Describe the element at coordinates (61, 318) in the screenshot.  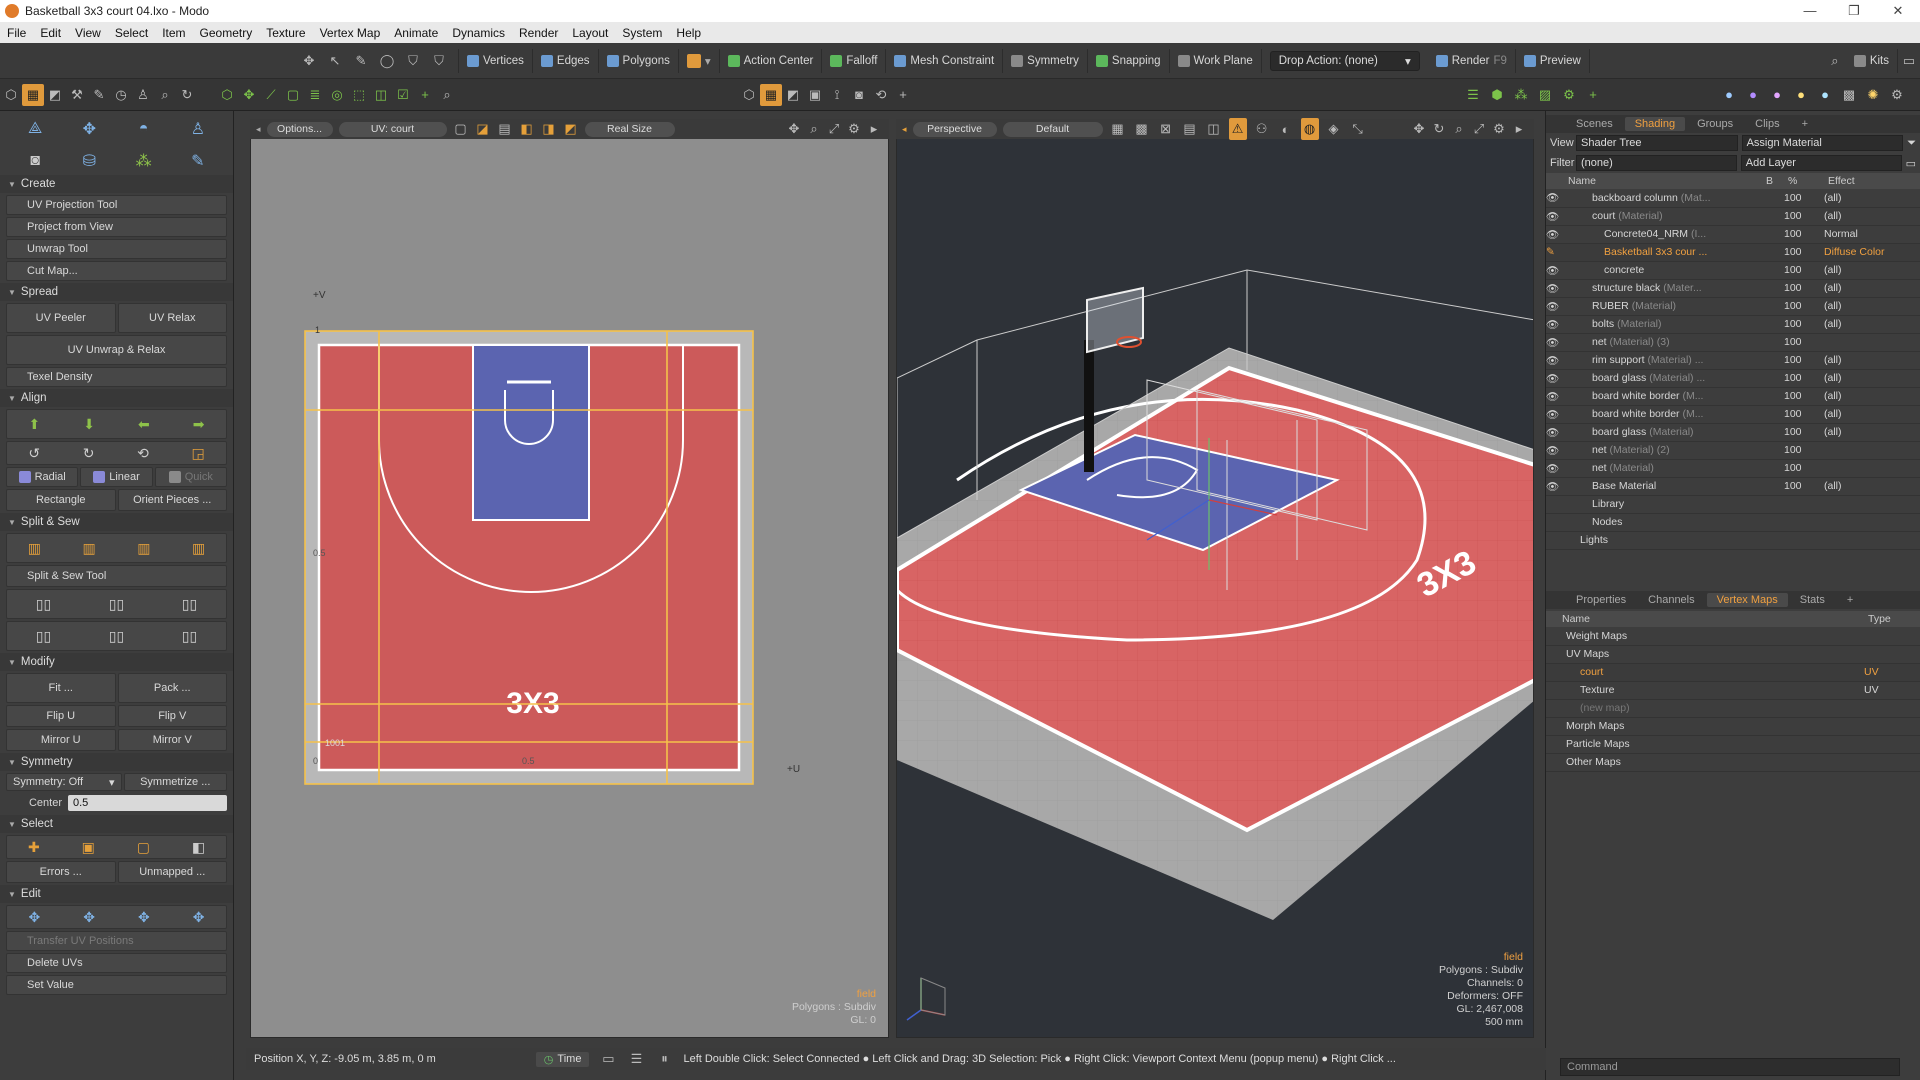
I see `uv-peeler-button: UV Peeler` at that location.